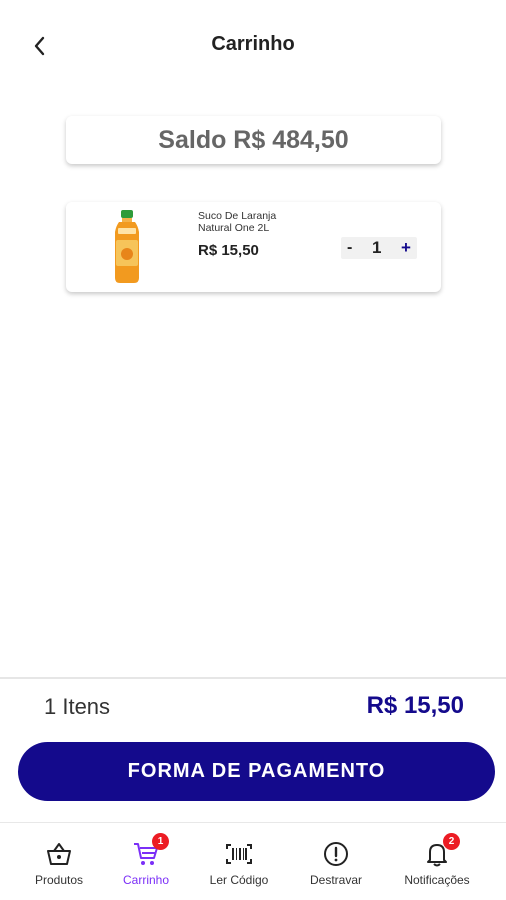 Image resolution: width=506 pixels, height=900 pixels. What do you see at coordinates (415, 705) in the screenshot?
I see `cart-total: R$ 15,50` at bounding box center [415, 705].